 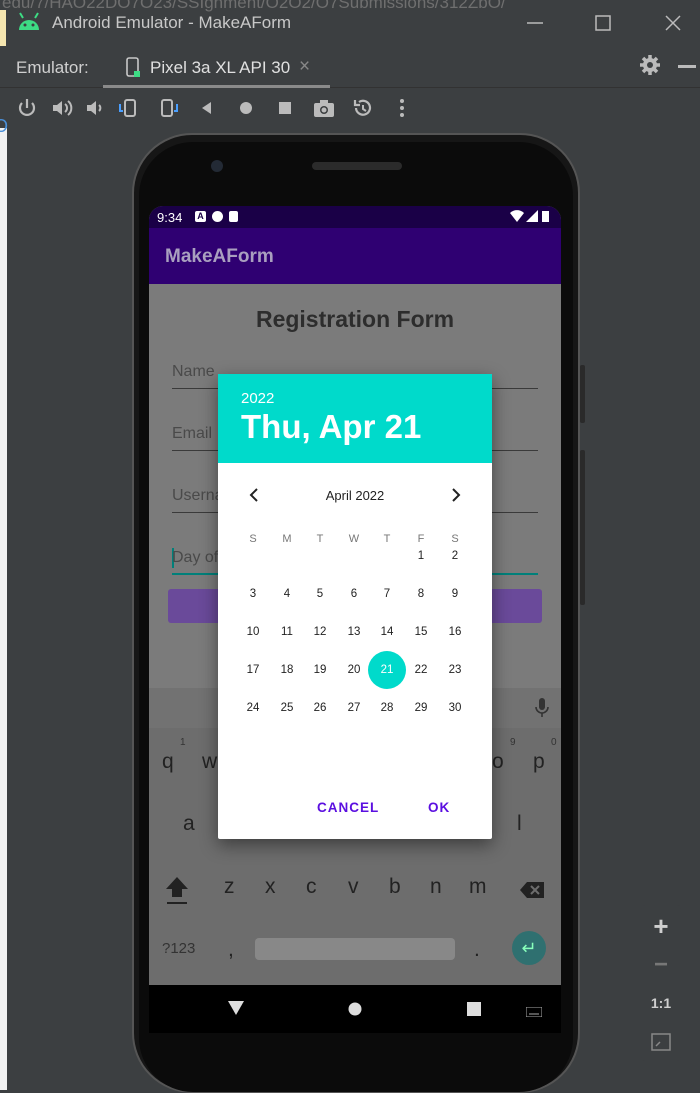 I want to click on rotate-left-icon, so click(x=129, y=108).